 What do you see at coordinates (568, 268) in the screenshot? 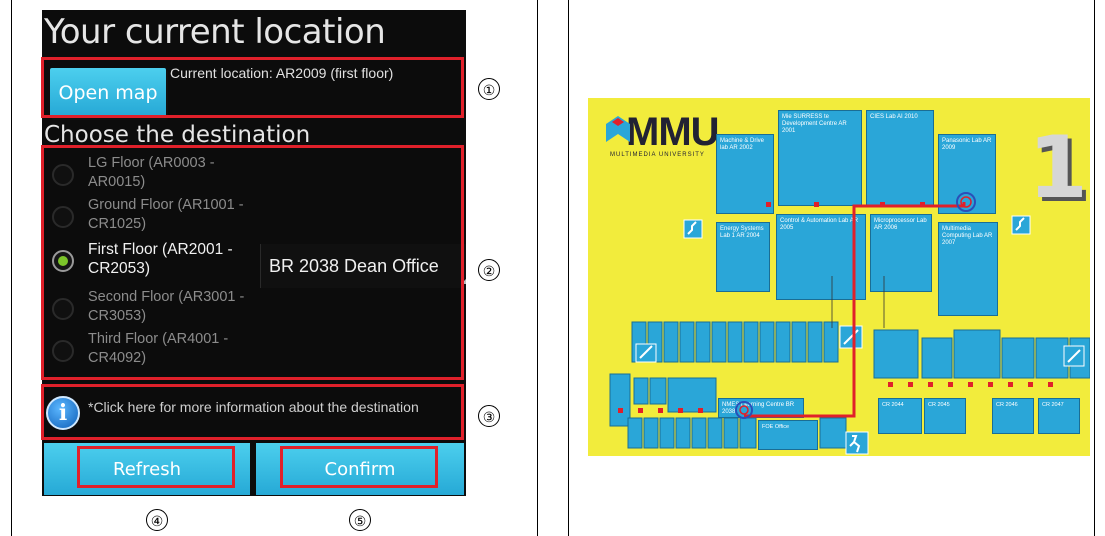
I see `right-panel-border` at bounding box center [568, 268].